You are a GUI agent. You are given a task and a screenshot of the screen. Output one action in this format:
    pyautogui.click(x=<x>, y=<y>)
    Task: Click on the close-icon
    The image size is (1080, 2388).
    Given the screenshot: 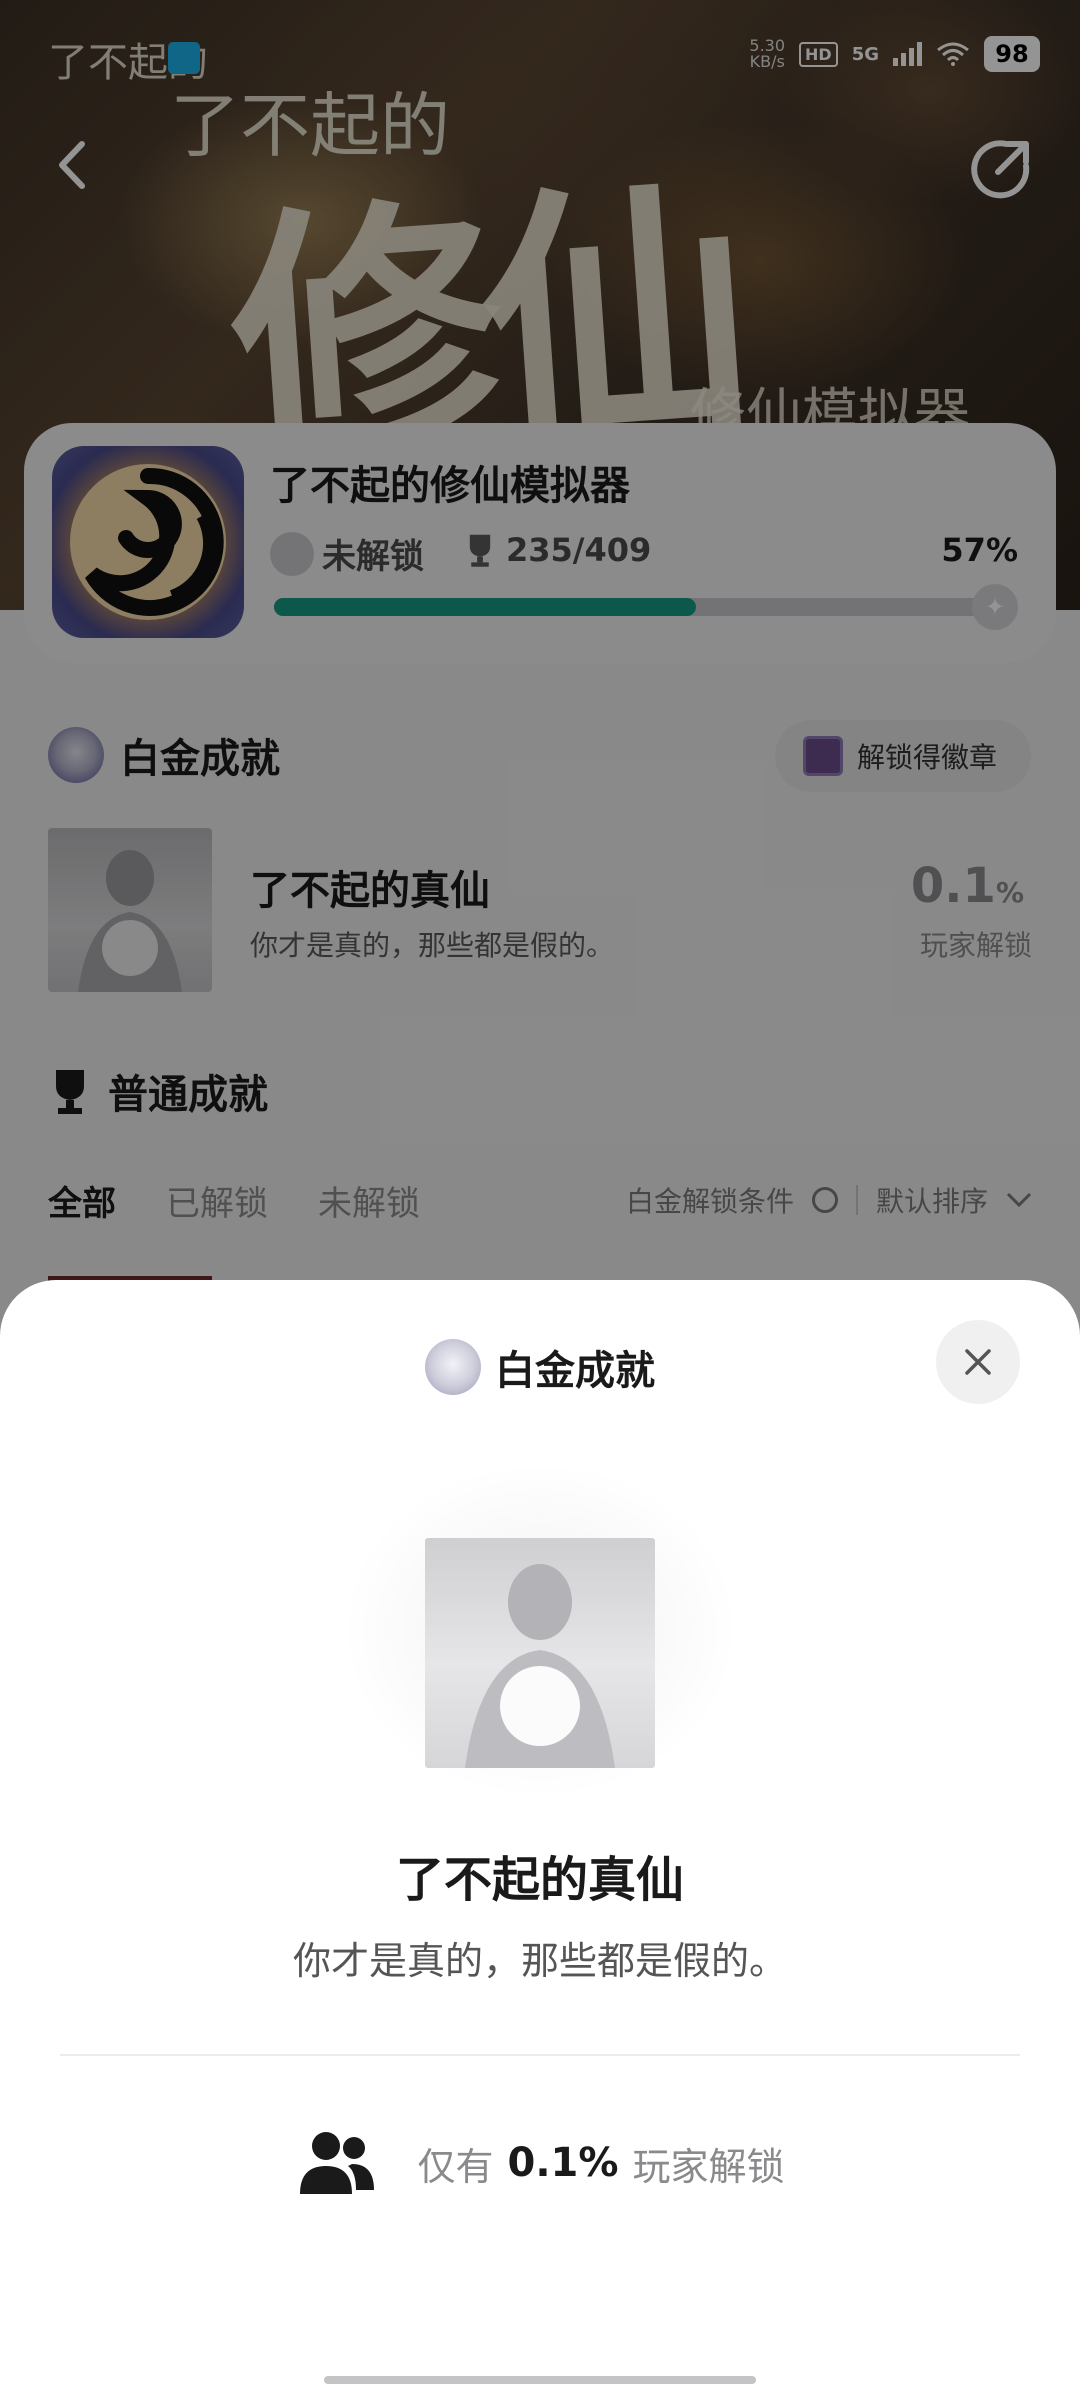 What is the action you would take?
    pyautogui.click(x=978, y=1362)
    